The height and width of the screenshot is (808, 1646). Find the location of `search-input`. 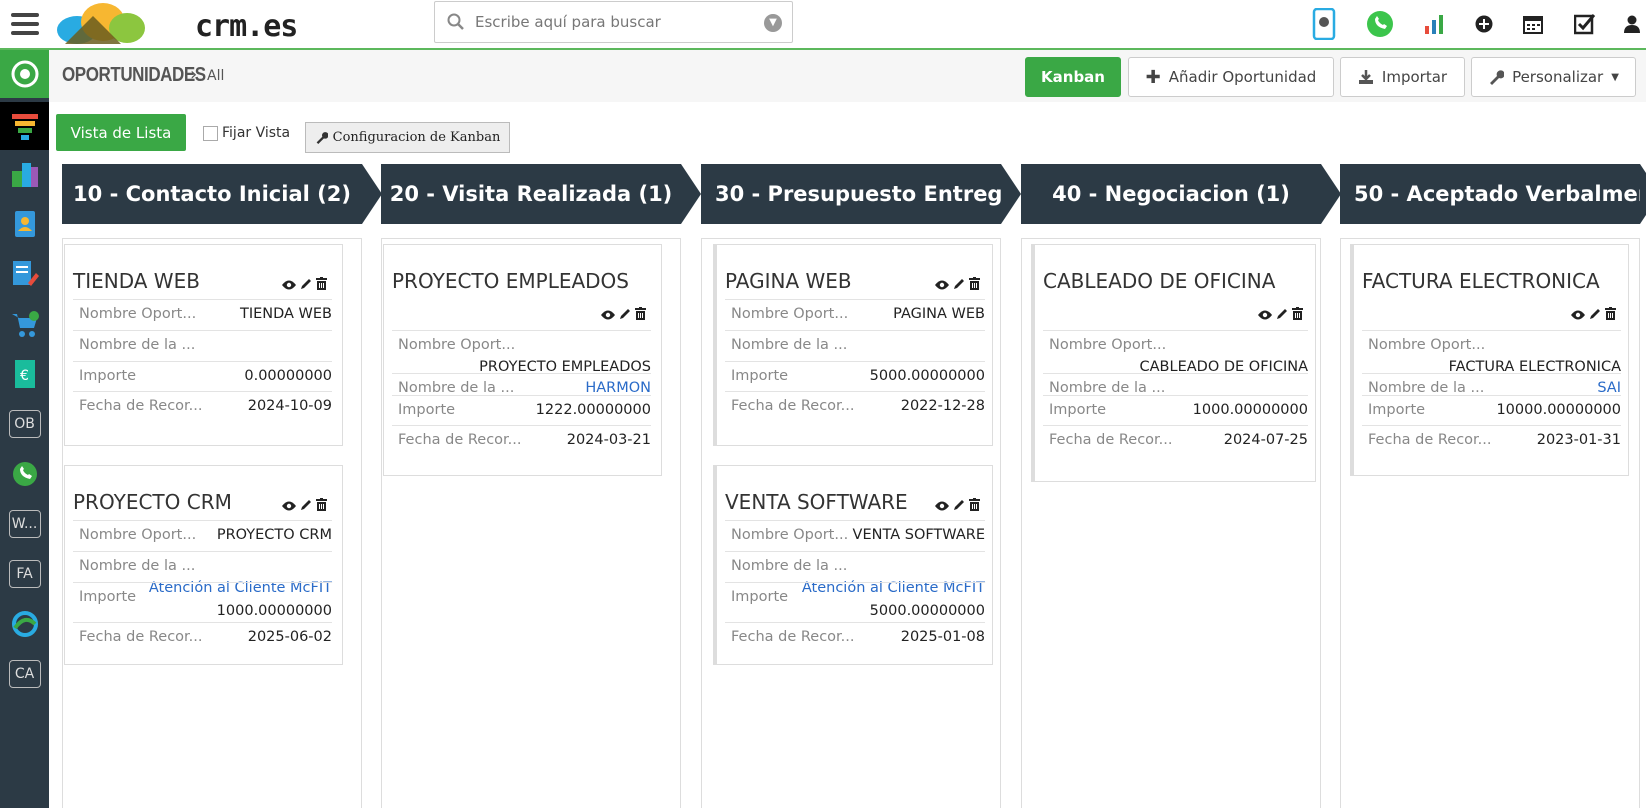

search-input is located at coordinates (620, 22).